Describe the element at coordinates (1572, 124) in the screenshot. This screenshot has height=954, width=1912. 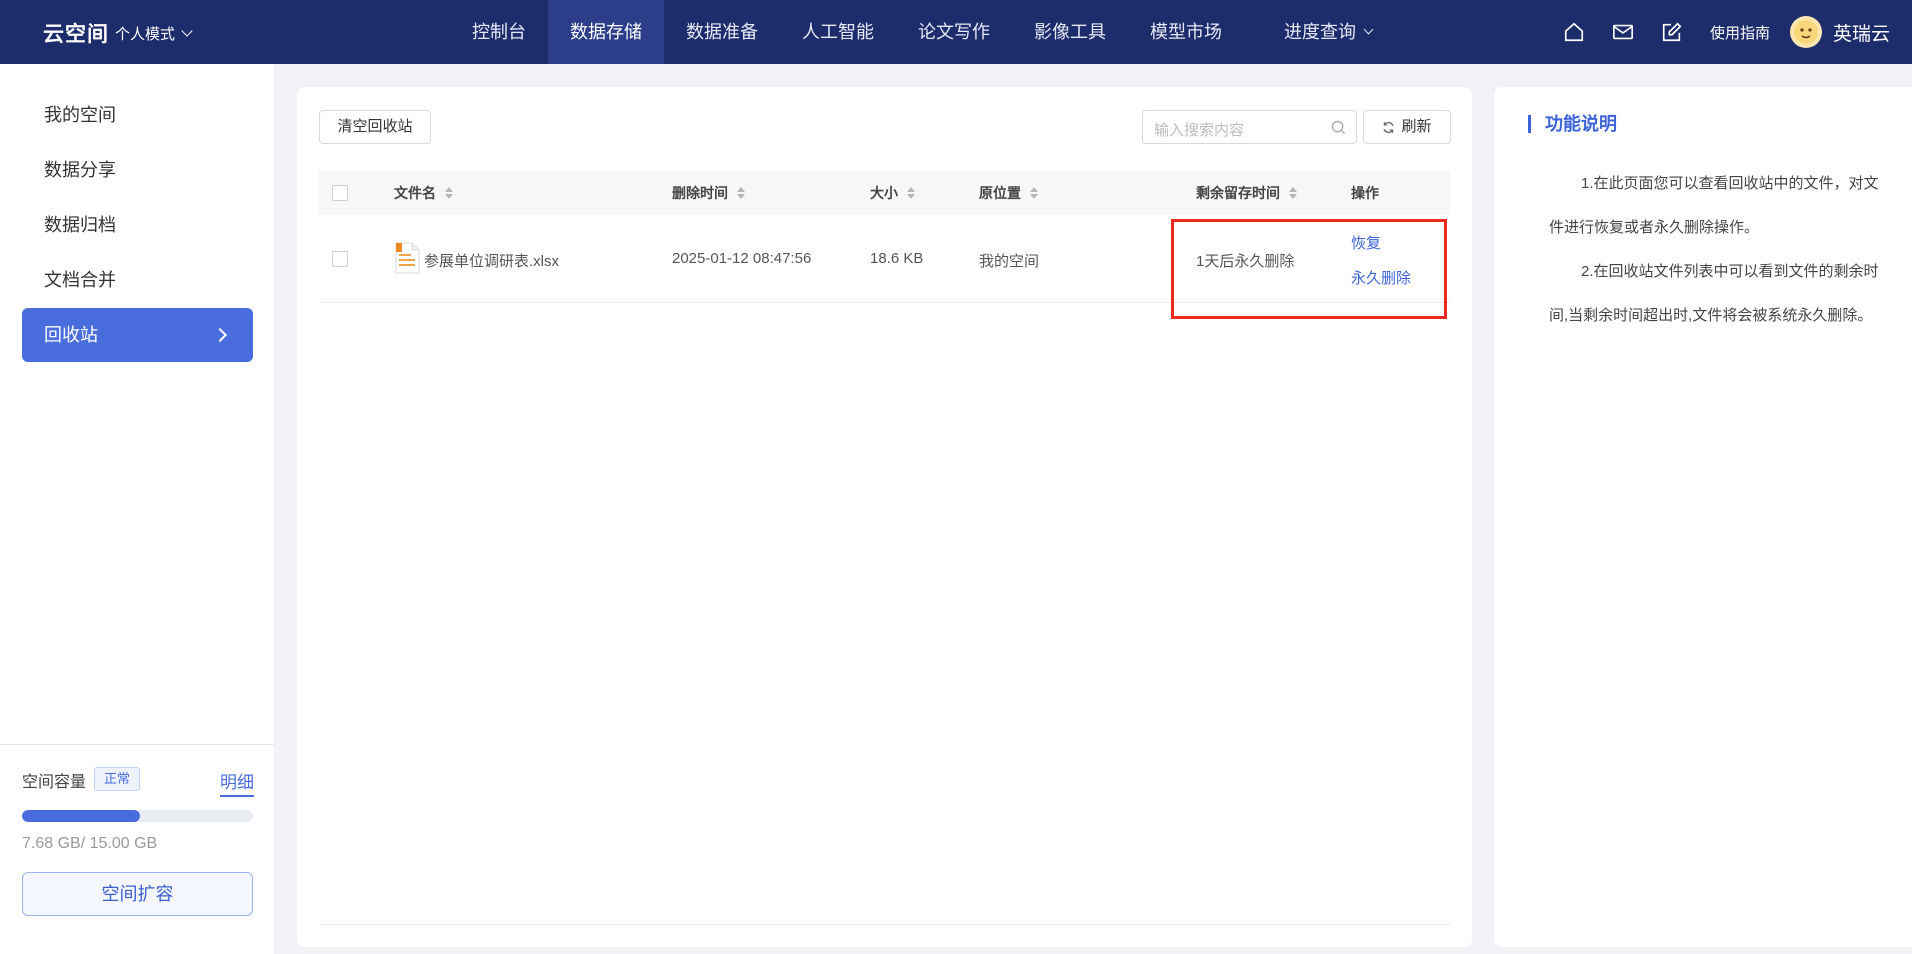
I see `help-title: 功能说明` at that location.